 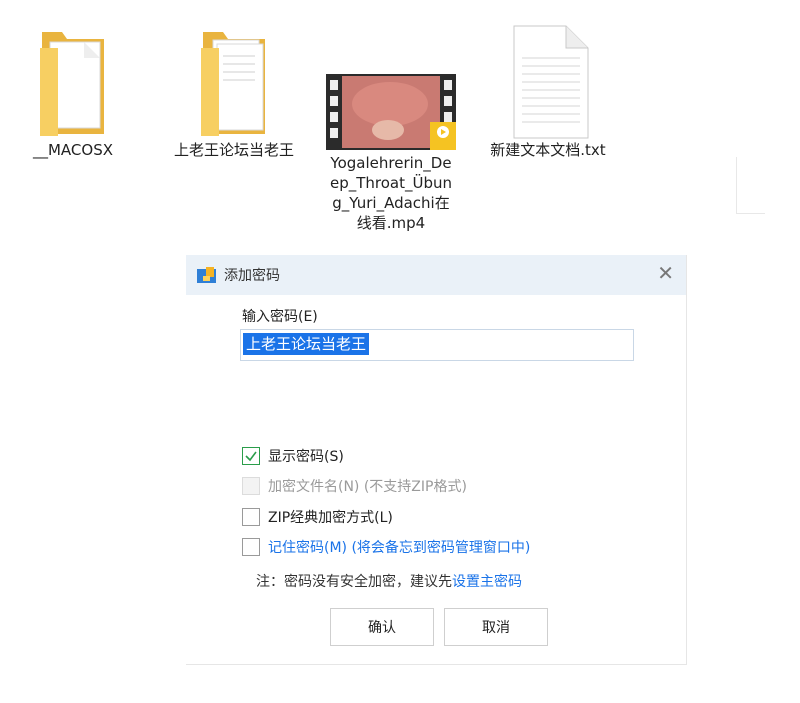 I want to click on close-icon: ✕, so click(x=665, y=273).